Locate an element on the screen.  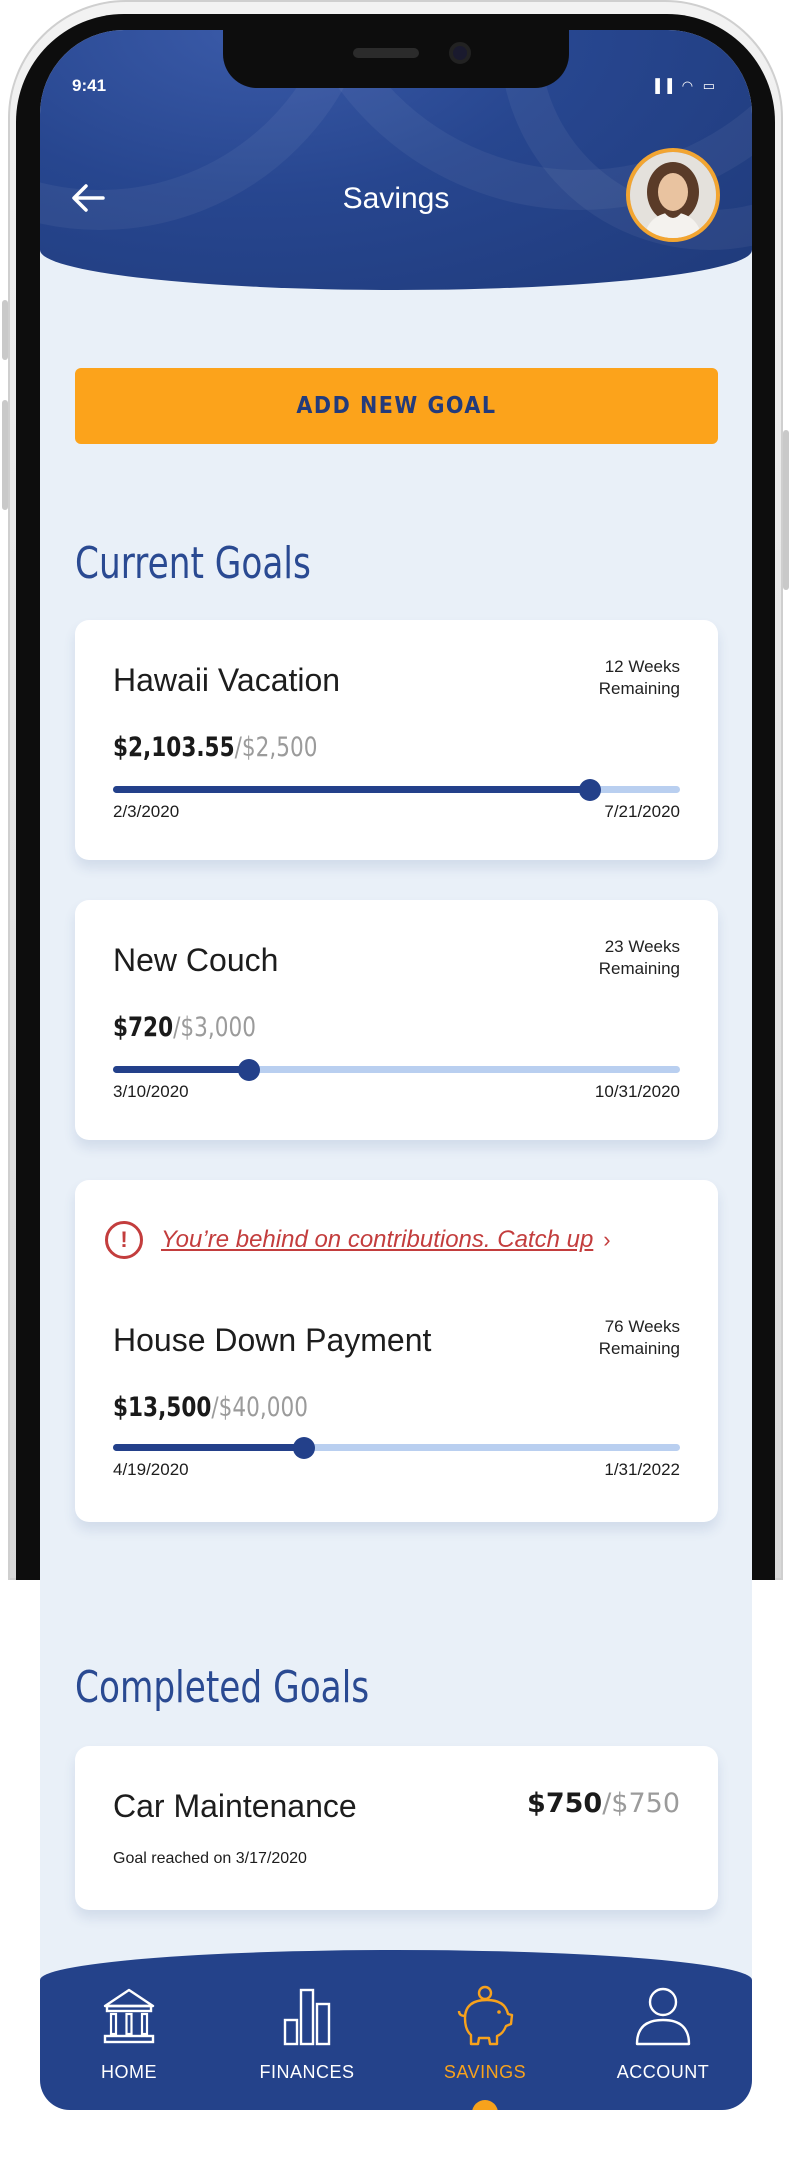
bank-icon is located at coordinates (129, 2016).